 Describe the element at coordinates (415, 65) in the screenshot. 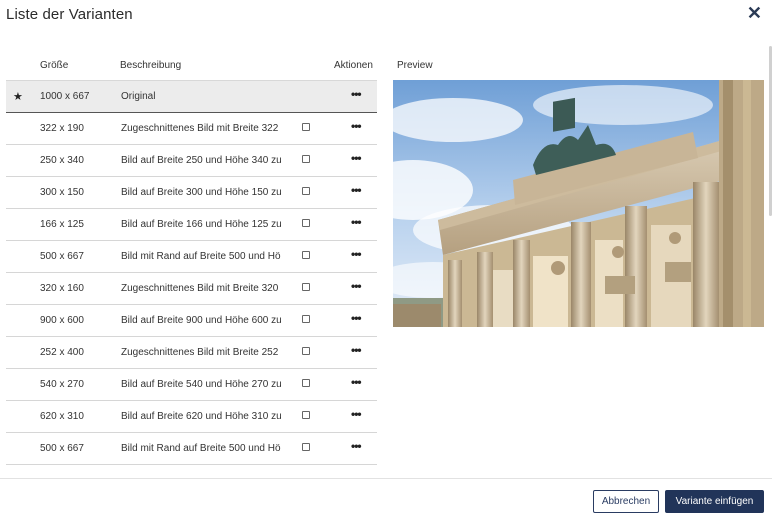

I see `preview-label: Preview` at that location.